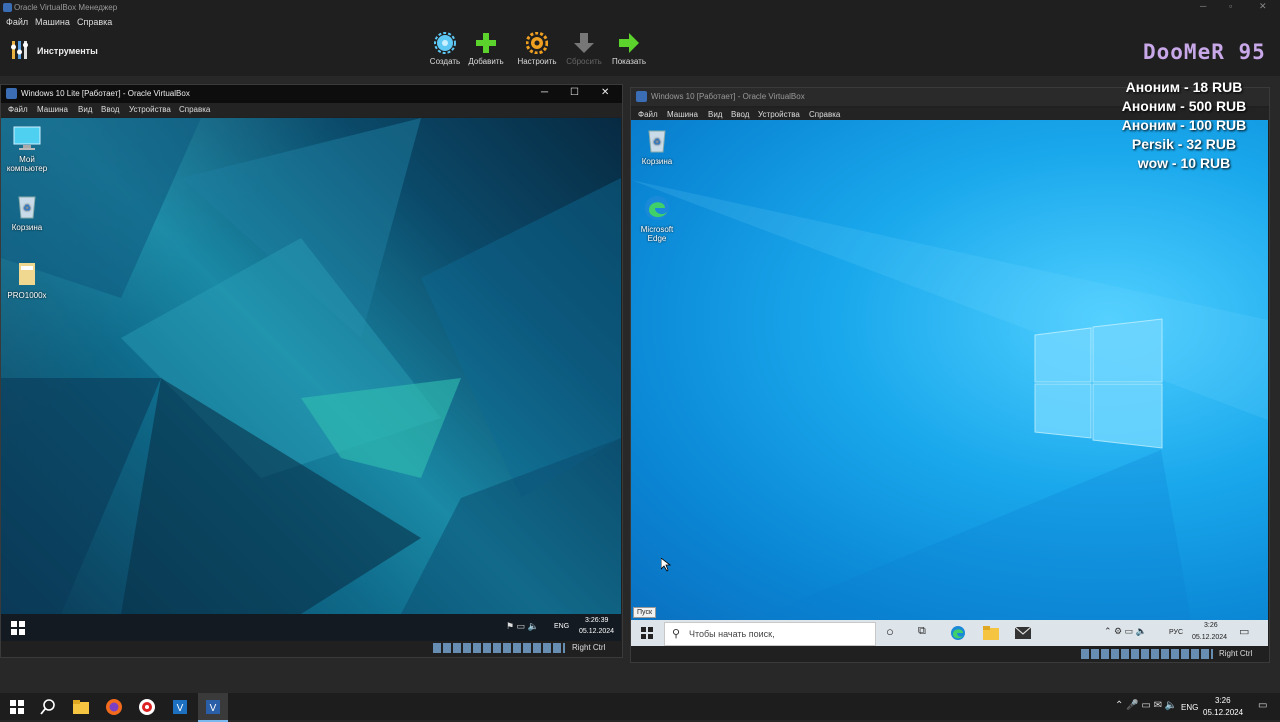 Image resolution: width=1280 pixels, height=722 pixels. What do you see at coordinates (890, 631) in the screenshot?
I see `cortana-icon: ○` at bounding box center [890, 631].